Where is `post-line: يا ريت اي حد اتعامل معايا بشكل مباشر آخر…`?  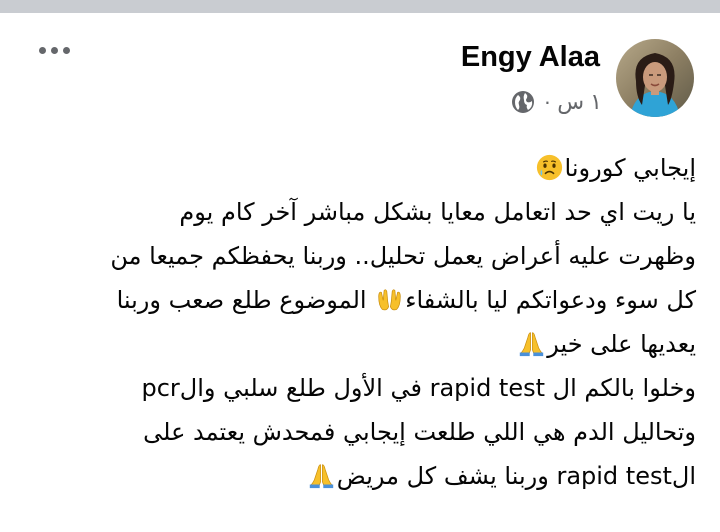
post-line: يا ريت اي حد اتعامل معايا بشكل مباشر آخر… is located at coordinates (437, 212).